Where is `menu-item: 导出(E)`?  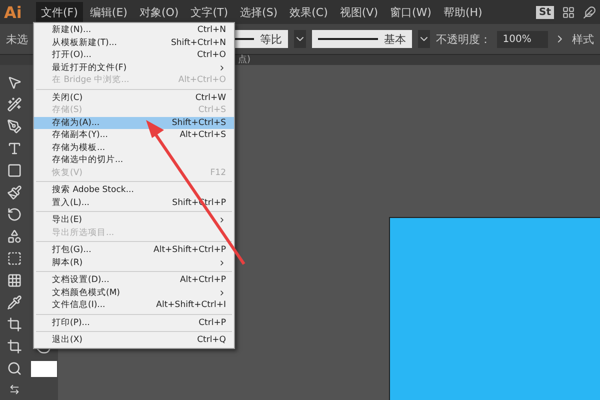
menu-item: 导出(E) is located at coordinates (134, 220).